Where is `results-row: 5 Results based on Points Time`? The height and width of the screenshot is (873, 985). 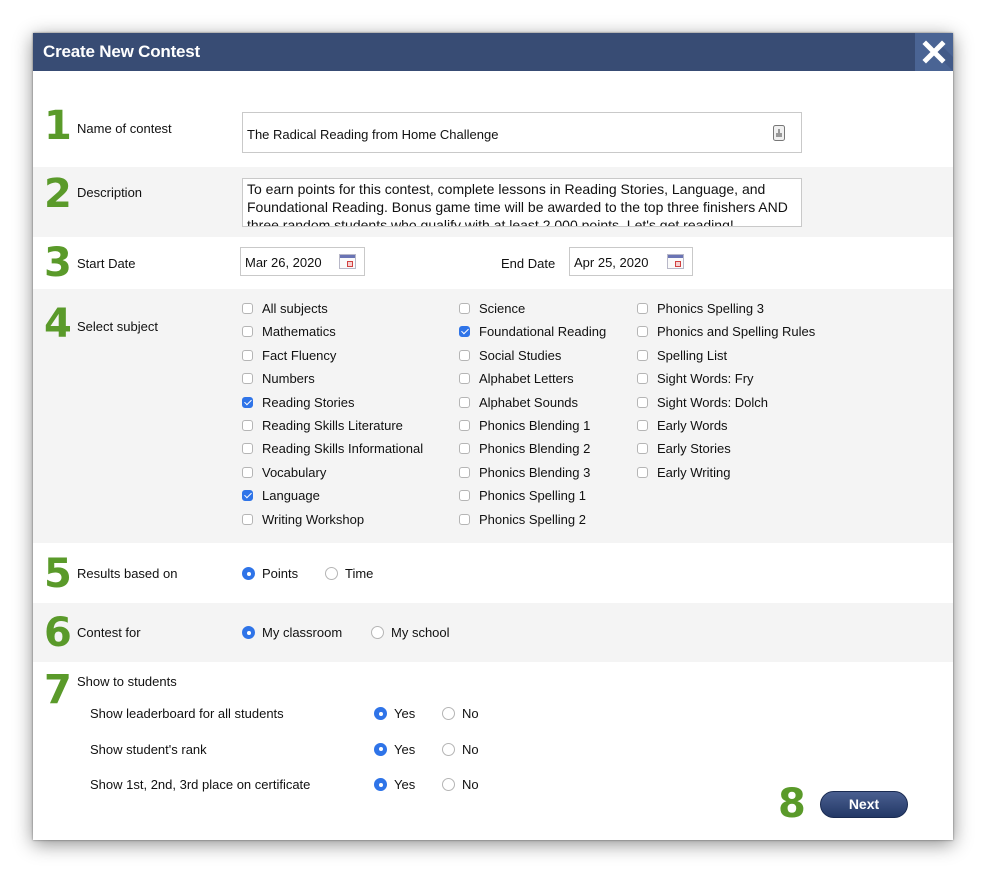 results-row: 5 Results based on Points Time is located at coordinates (493, 573).